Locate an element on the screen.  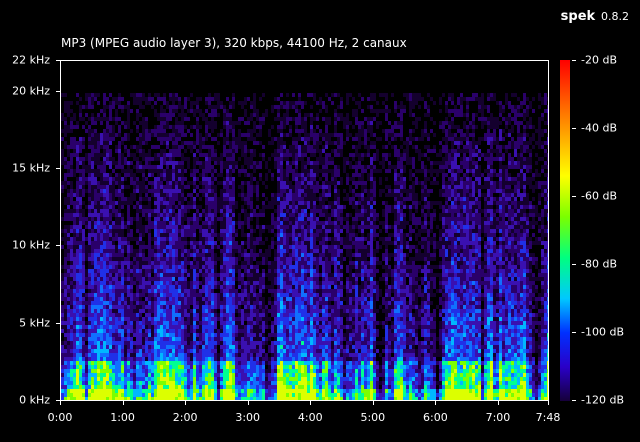
frequency-tick-label: 5 kHz is located at coordinates (34, 323).